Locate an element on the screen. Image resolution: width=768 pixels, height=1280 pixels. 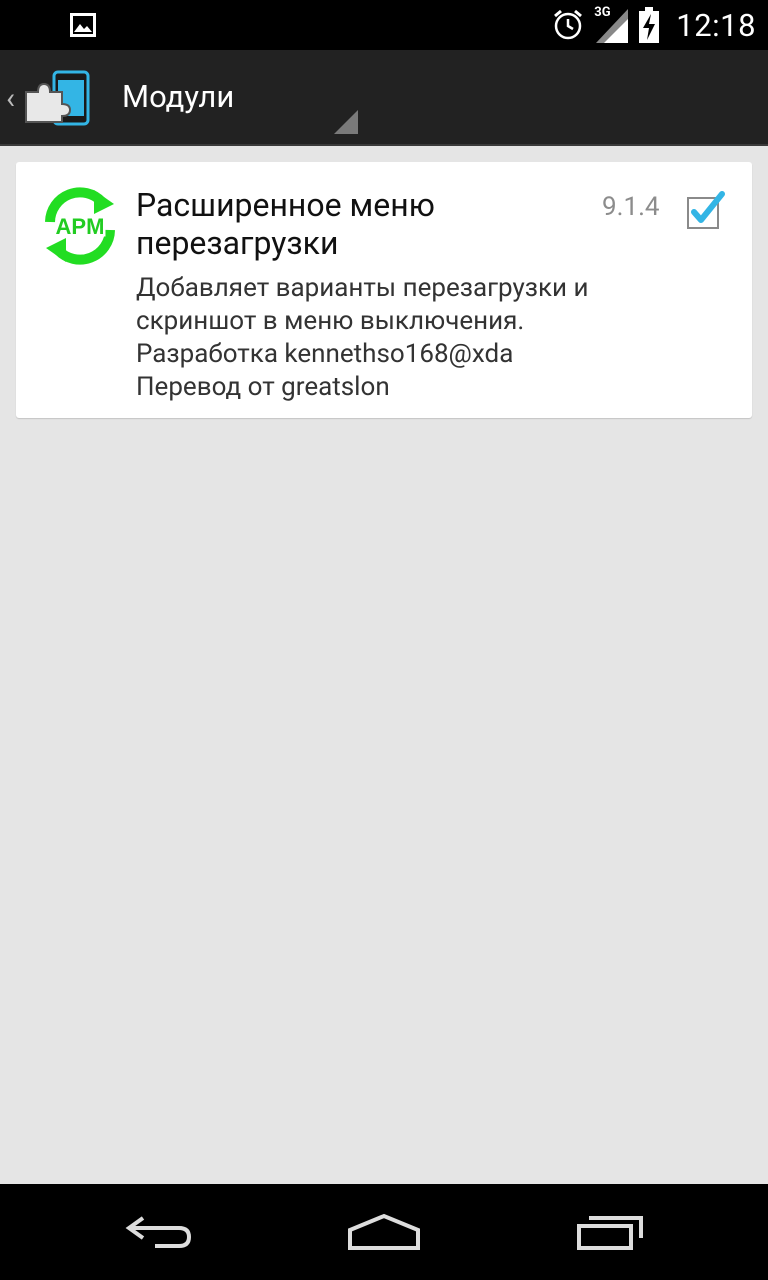
battery-charging-icon is located at coordinates (649, 25).